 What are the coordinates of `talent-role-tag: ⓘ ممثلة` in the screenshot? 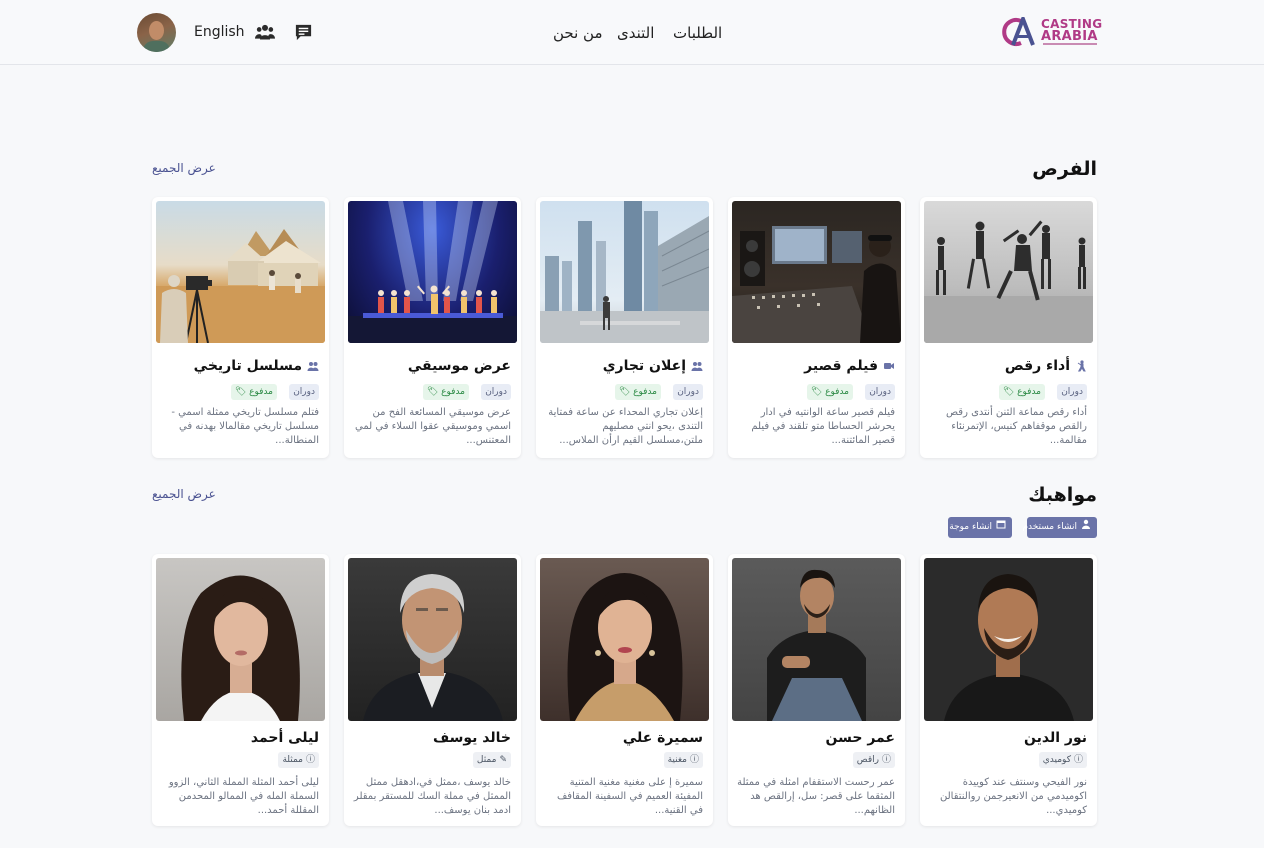 It's located at (298, 760).